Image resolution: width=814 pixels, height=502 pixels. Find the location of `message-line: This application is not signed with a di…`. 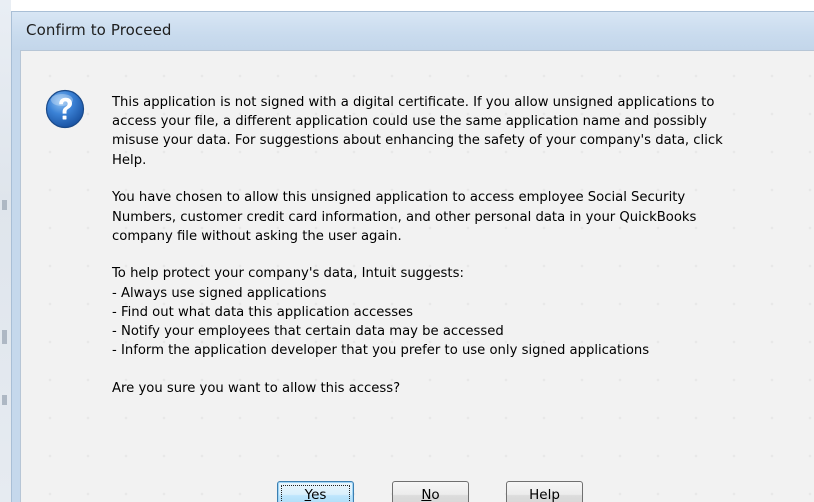

message-line: This application is not signed with a di… is located at coordinates (413, 102).